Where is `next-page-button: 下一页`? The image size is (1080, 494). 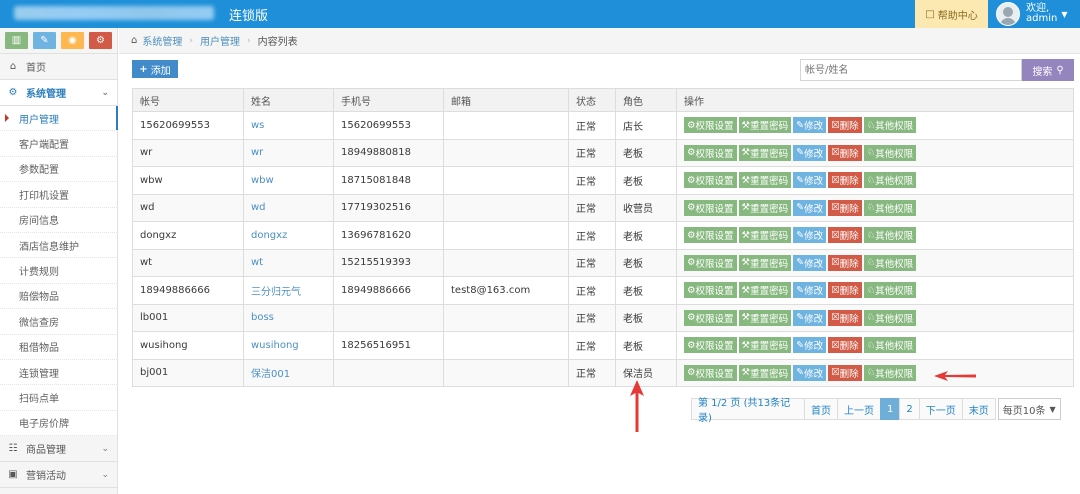 next-page-button: 下一页 is located at coordinates (940, 409).